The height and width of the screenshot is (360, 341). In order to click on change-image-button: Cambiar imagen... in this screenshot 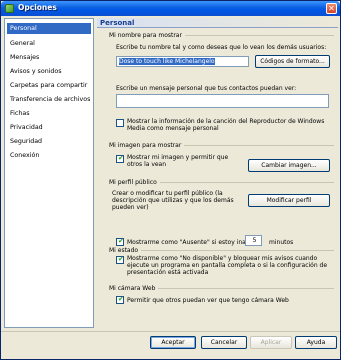, I will do `click(289, 165)`.